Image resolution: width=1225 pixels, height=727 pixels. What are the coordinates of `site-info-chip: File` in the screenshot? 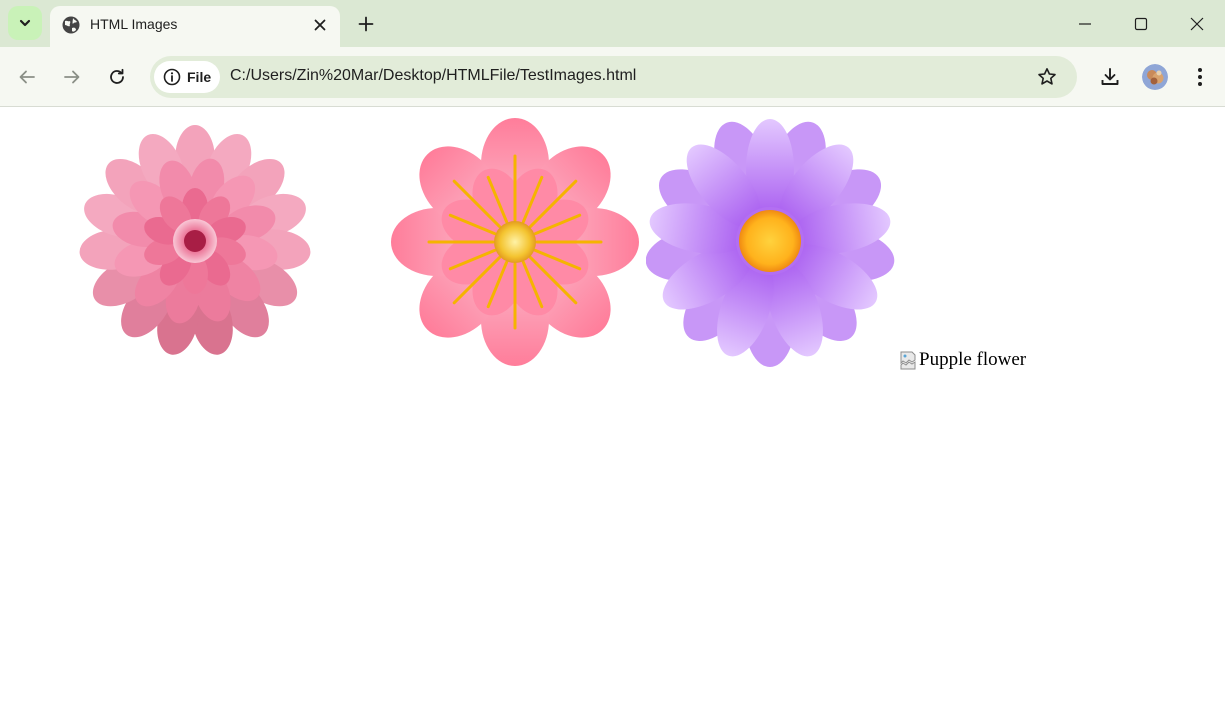 It's located at (187, 77).